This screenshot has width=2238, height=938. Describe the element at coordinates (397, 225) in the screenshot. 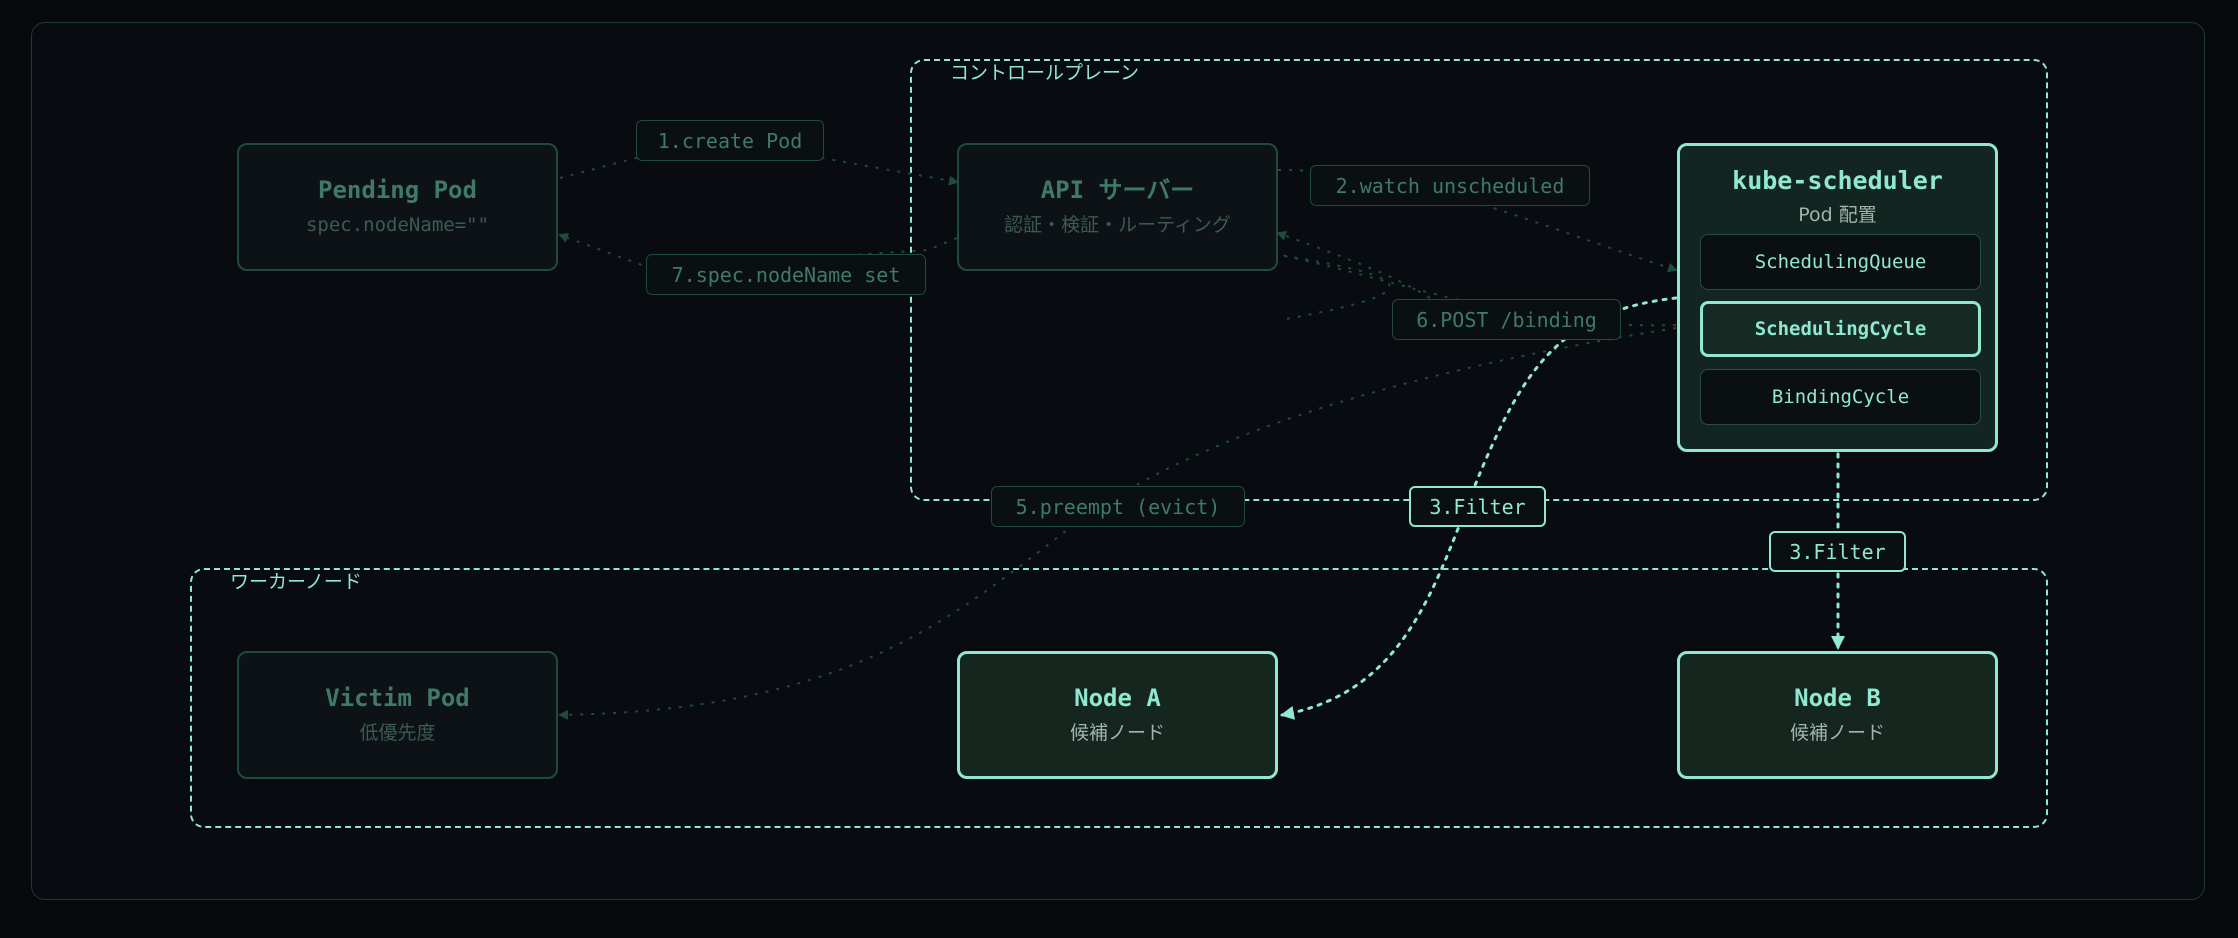

I see `pending-pod-subtitle: spec.nodeName=""` at that location.